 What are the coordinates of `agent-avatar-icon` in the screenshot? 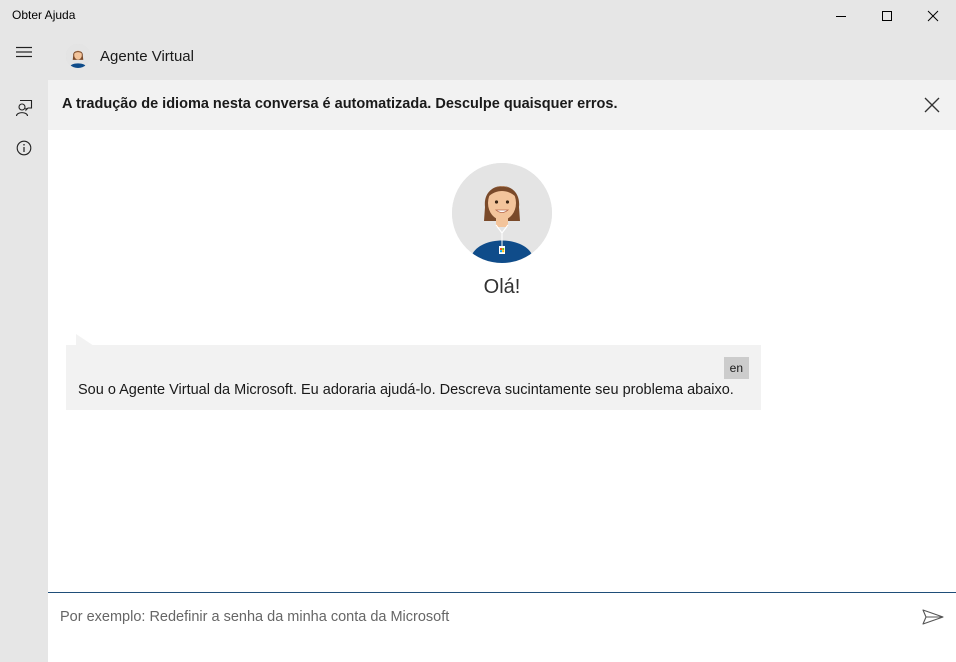 It's located at (78, 56).